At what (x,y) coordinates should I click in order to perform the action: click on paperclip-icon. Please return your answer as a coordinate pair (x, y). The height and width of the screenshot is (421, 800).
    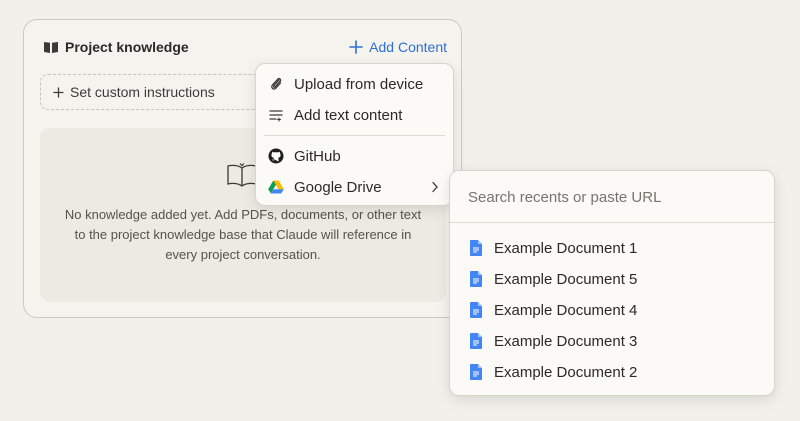
    Looking at the image, I should click on (276, 84).